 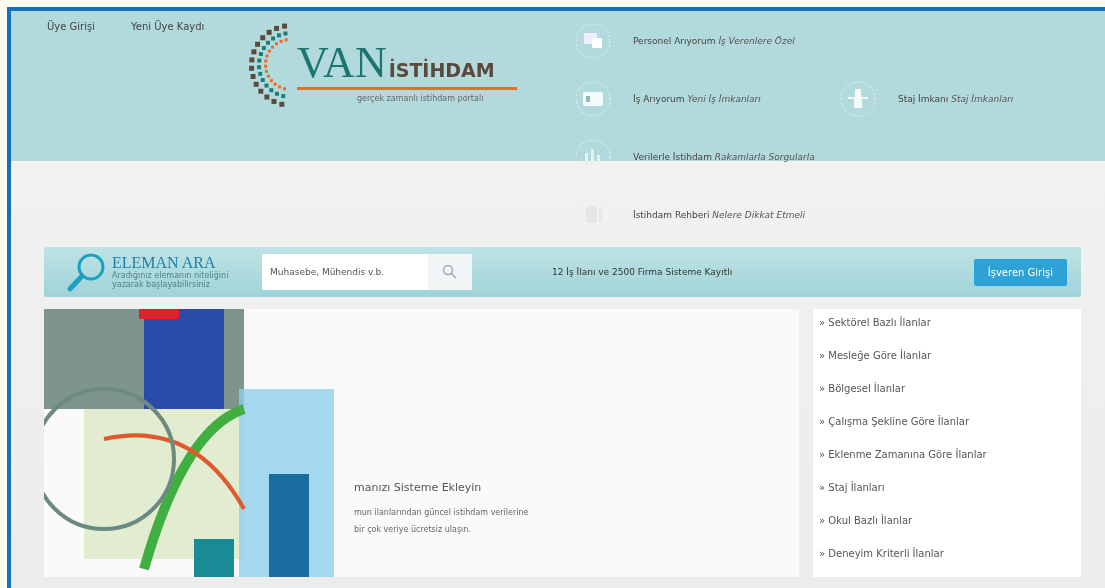 What do you see at coordinates (950, 99) in the screenshot?
I see `nav-link: Staj İmkanı Staj İmkanları` at bounding box center [950, 99].